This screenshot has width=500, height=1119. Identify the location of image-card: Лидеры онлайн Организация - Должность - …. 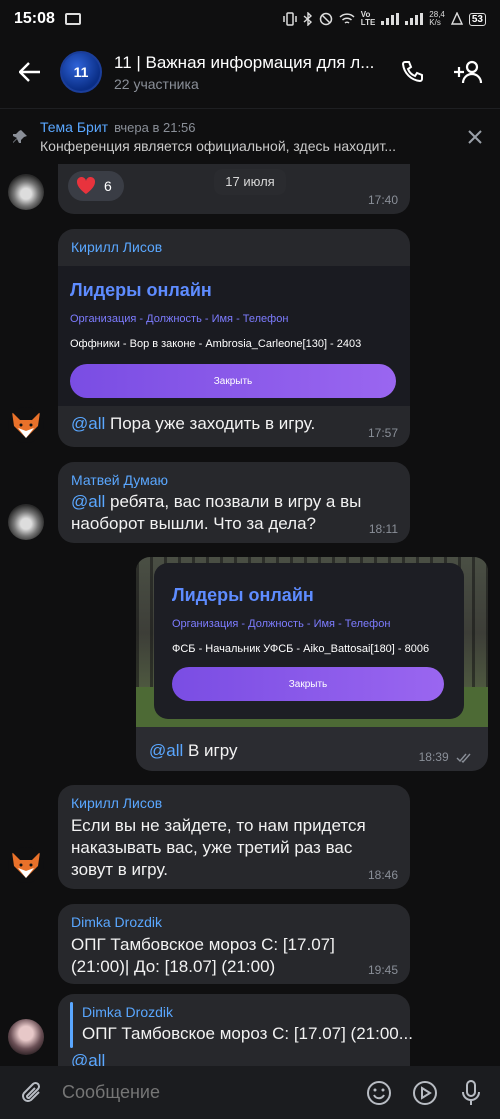
(309, 641).